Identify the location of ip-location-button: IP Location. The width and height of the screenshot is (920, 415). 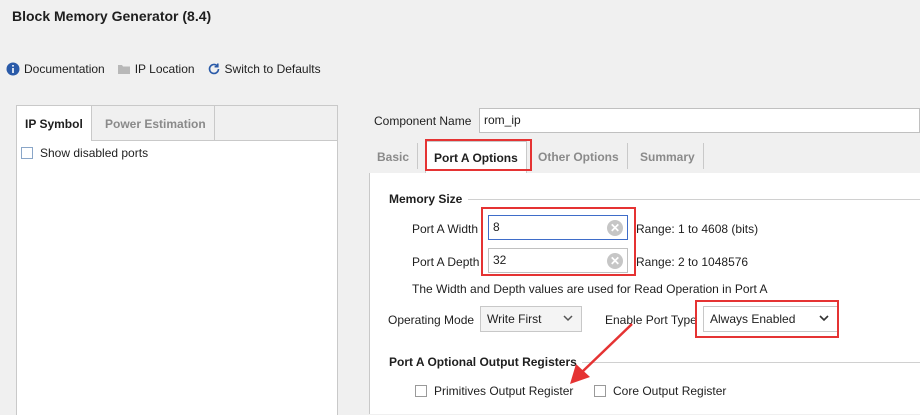
(156, 69).